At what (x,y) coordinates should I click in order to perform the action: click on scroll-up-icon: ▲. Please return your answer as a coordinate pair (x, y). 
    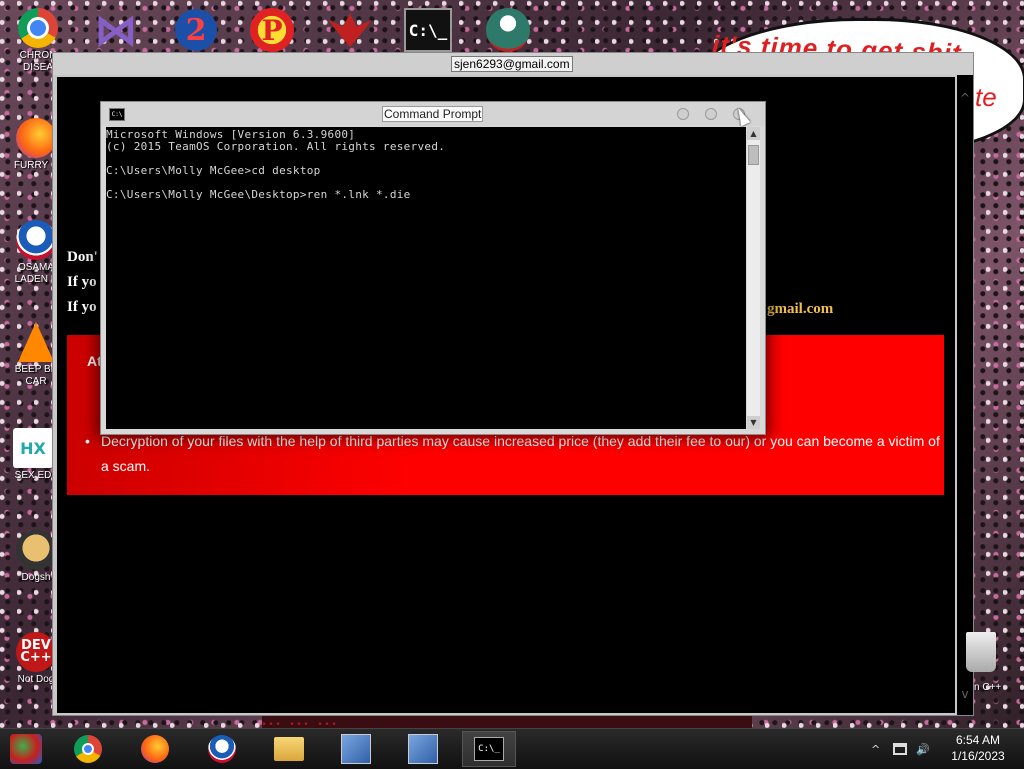
    Looking at the image, I should click on (753, 133).